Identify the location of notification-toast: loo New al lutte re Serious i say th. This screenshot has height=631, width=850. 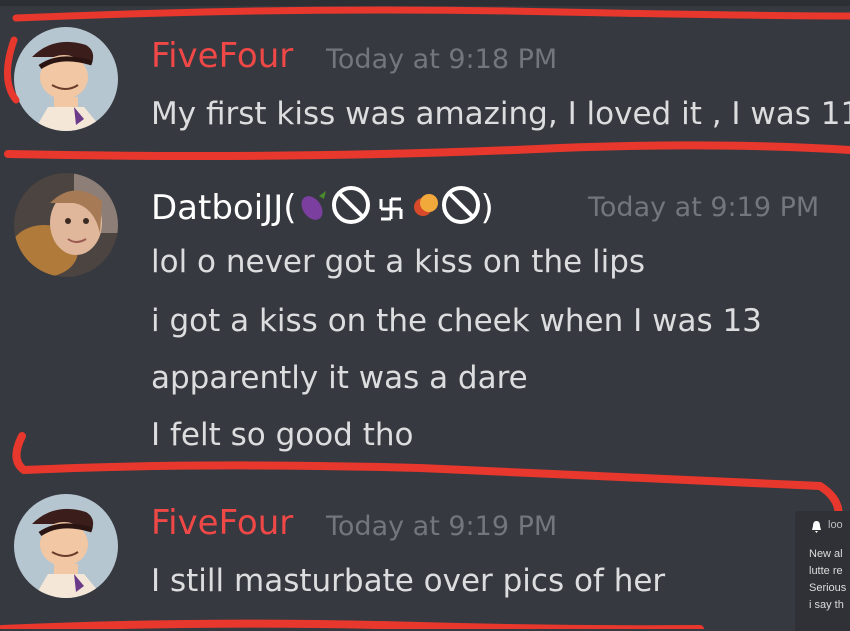
(822, 571).